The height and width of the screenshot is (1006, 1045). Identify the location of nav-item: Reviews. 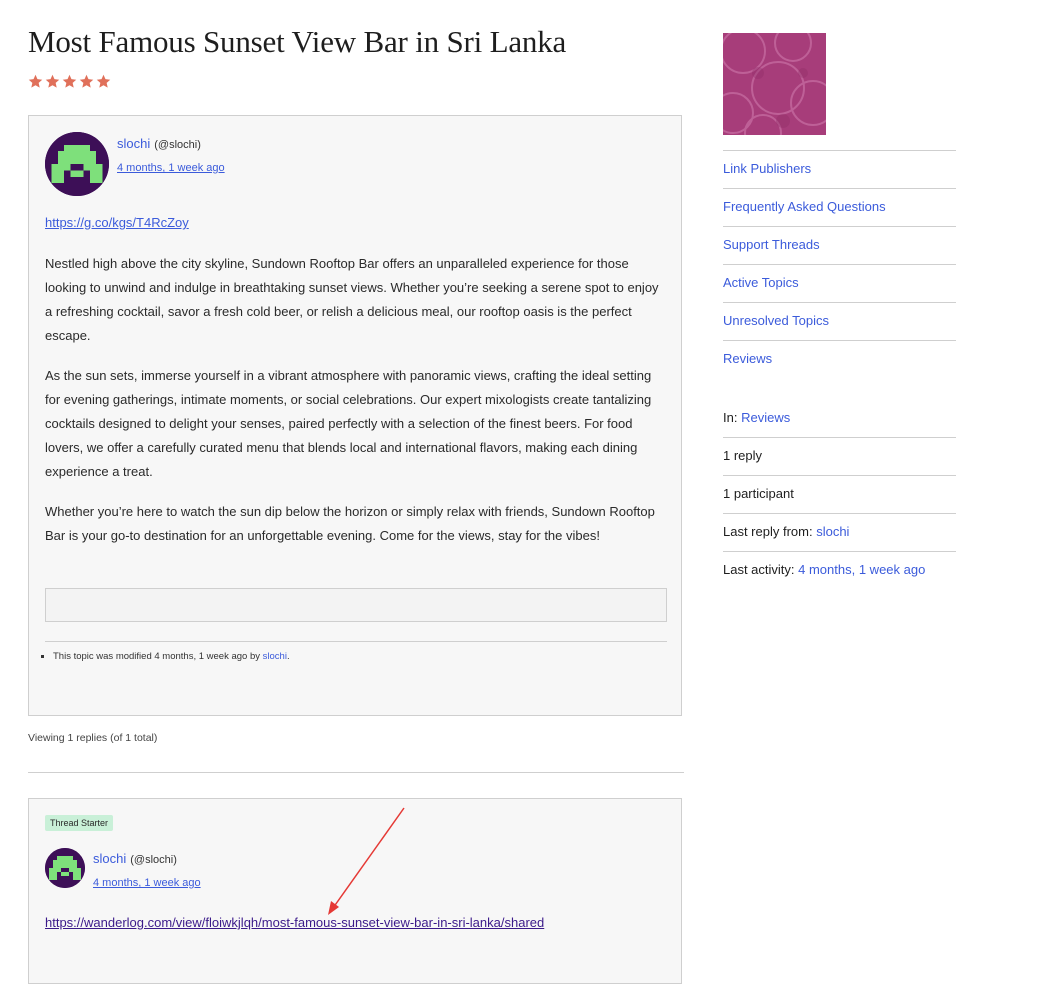
(839, 360).